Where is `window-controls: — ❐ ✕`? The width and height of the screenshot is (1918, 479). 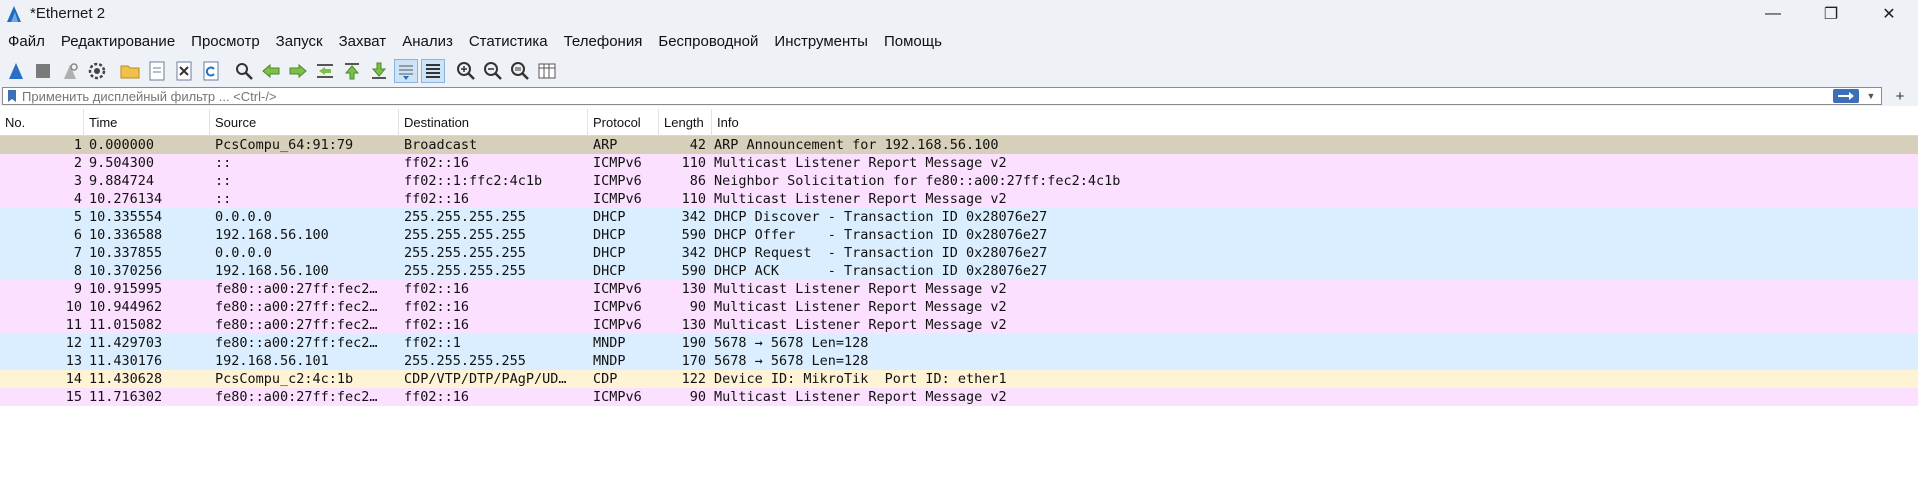
window-controls: — ❐ ✕ is located at coordinates (1831, 13).